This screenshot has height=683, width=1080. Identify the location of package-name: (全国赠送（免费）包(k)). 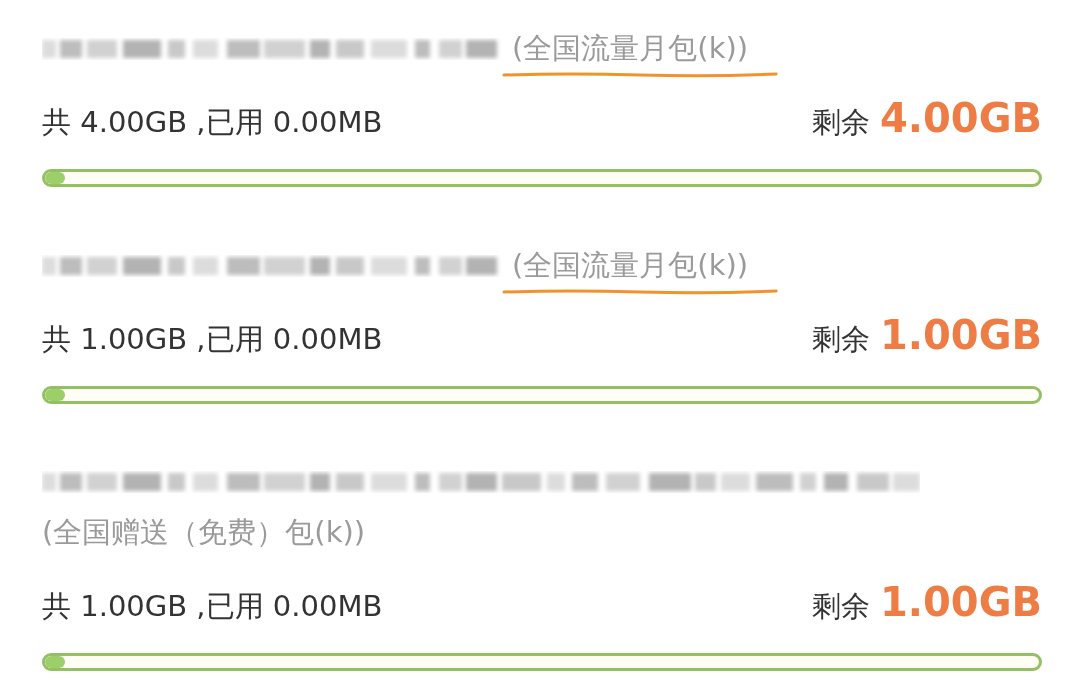
(204, 532).